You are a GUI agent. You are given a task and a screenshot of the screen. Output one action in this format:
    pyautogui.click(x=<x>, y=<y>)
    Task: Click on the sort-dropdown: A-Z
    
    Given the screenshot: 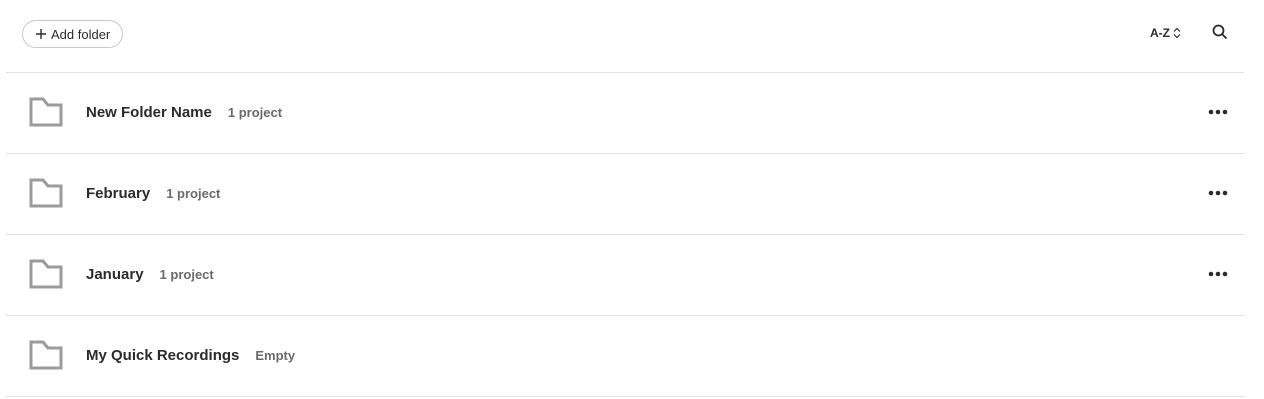 What is the action you would take?
    pyautogui.click(x=1165, y=33)
    